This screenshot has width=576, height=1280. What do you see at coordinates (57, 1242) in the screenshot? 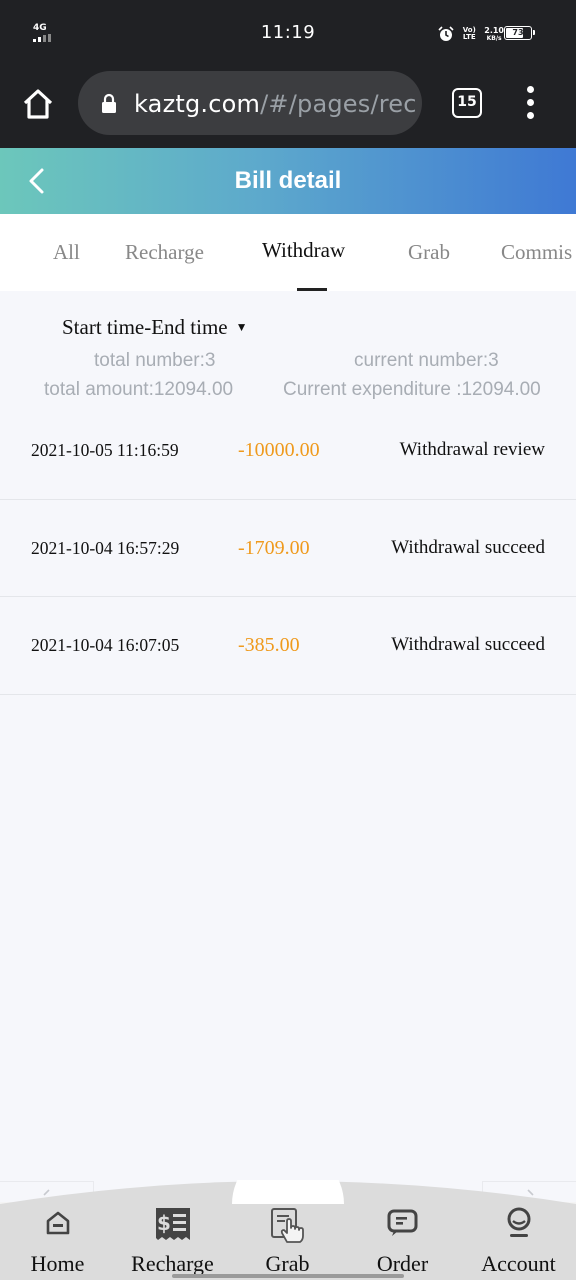
I see `nav-home: Home` at bounding box center [57, 1242].